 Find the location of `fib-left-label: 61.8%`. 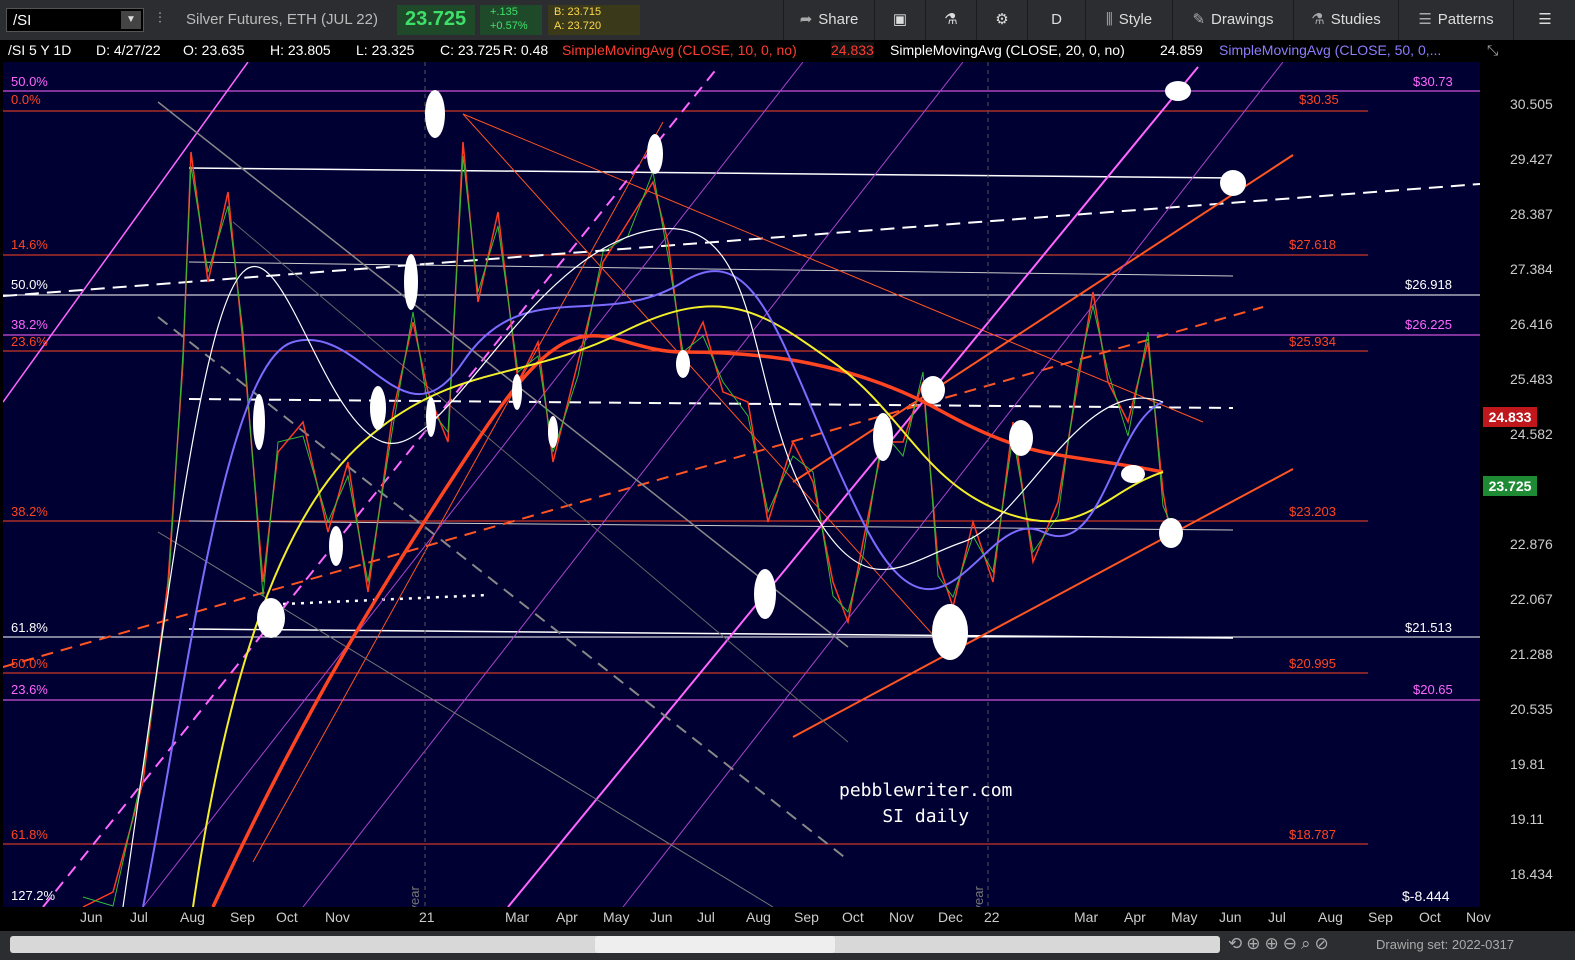

fib-left-label: 61.8% is located at coordinates (29, 834).